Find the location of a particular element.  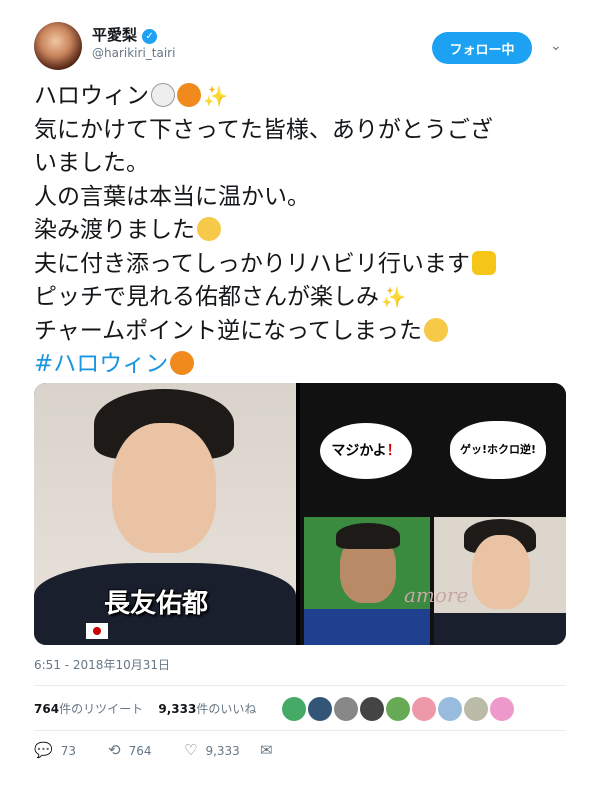

photo-left: 長友佑都 is located at coordinates (165, 514).